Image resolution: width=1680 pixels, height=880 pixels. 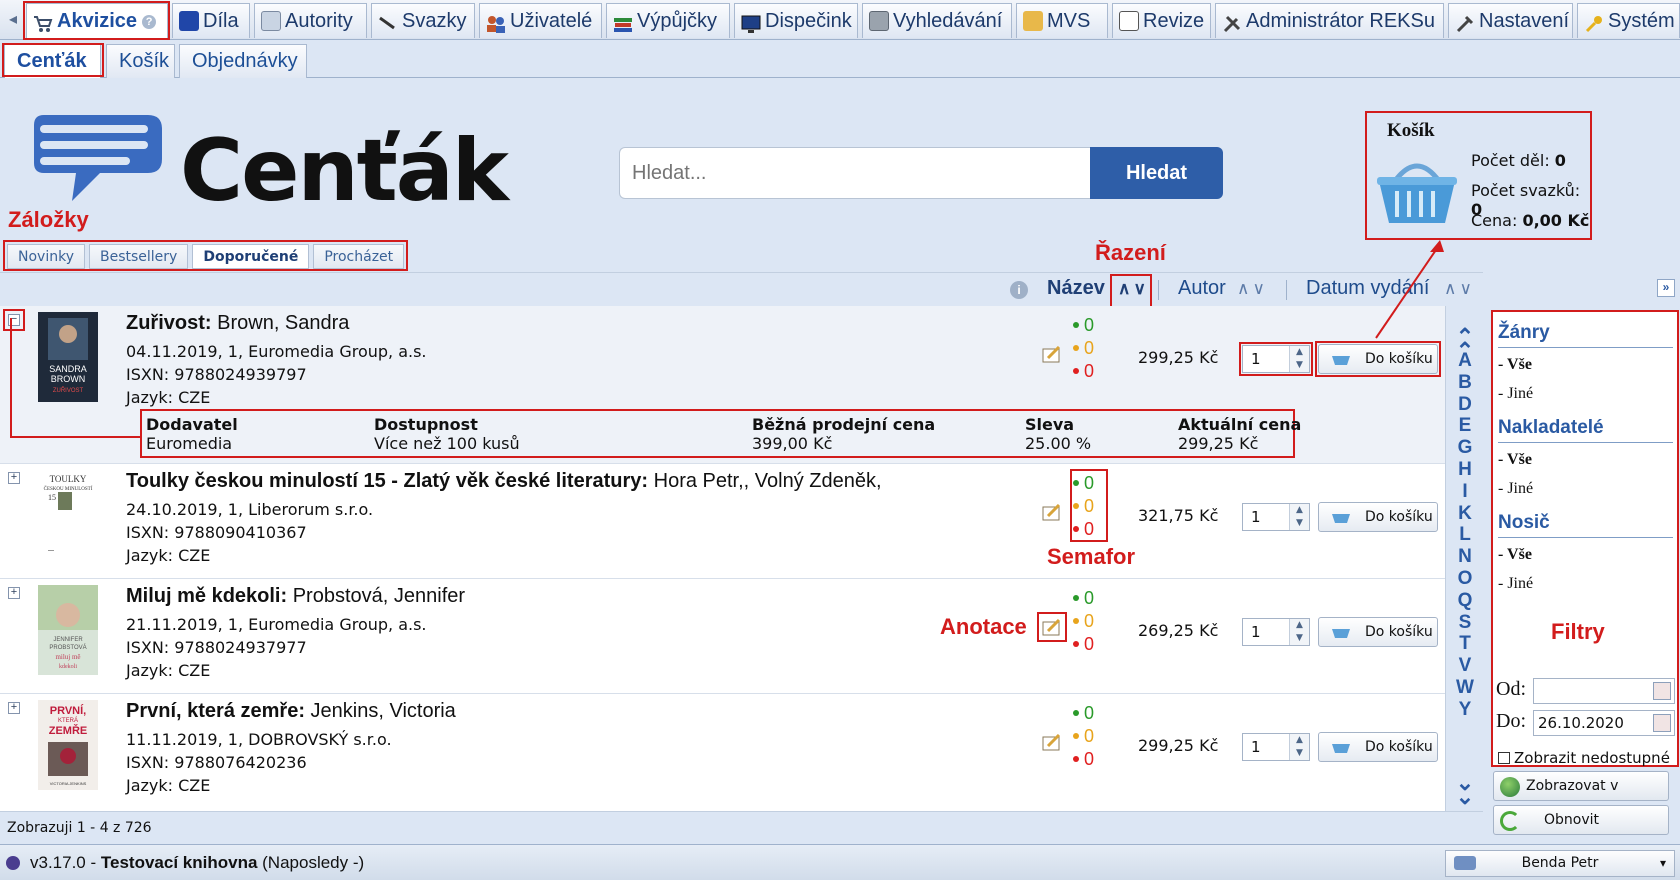 What do you see at coordinates (855, 173) in the screenshot?
I see `search-input` at bounding box center [855, 173].